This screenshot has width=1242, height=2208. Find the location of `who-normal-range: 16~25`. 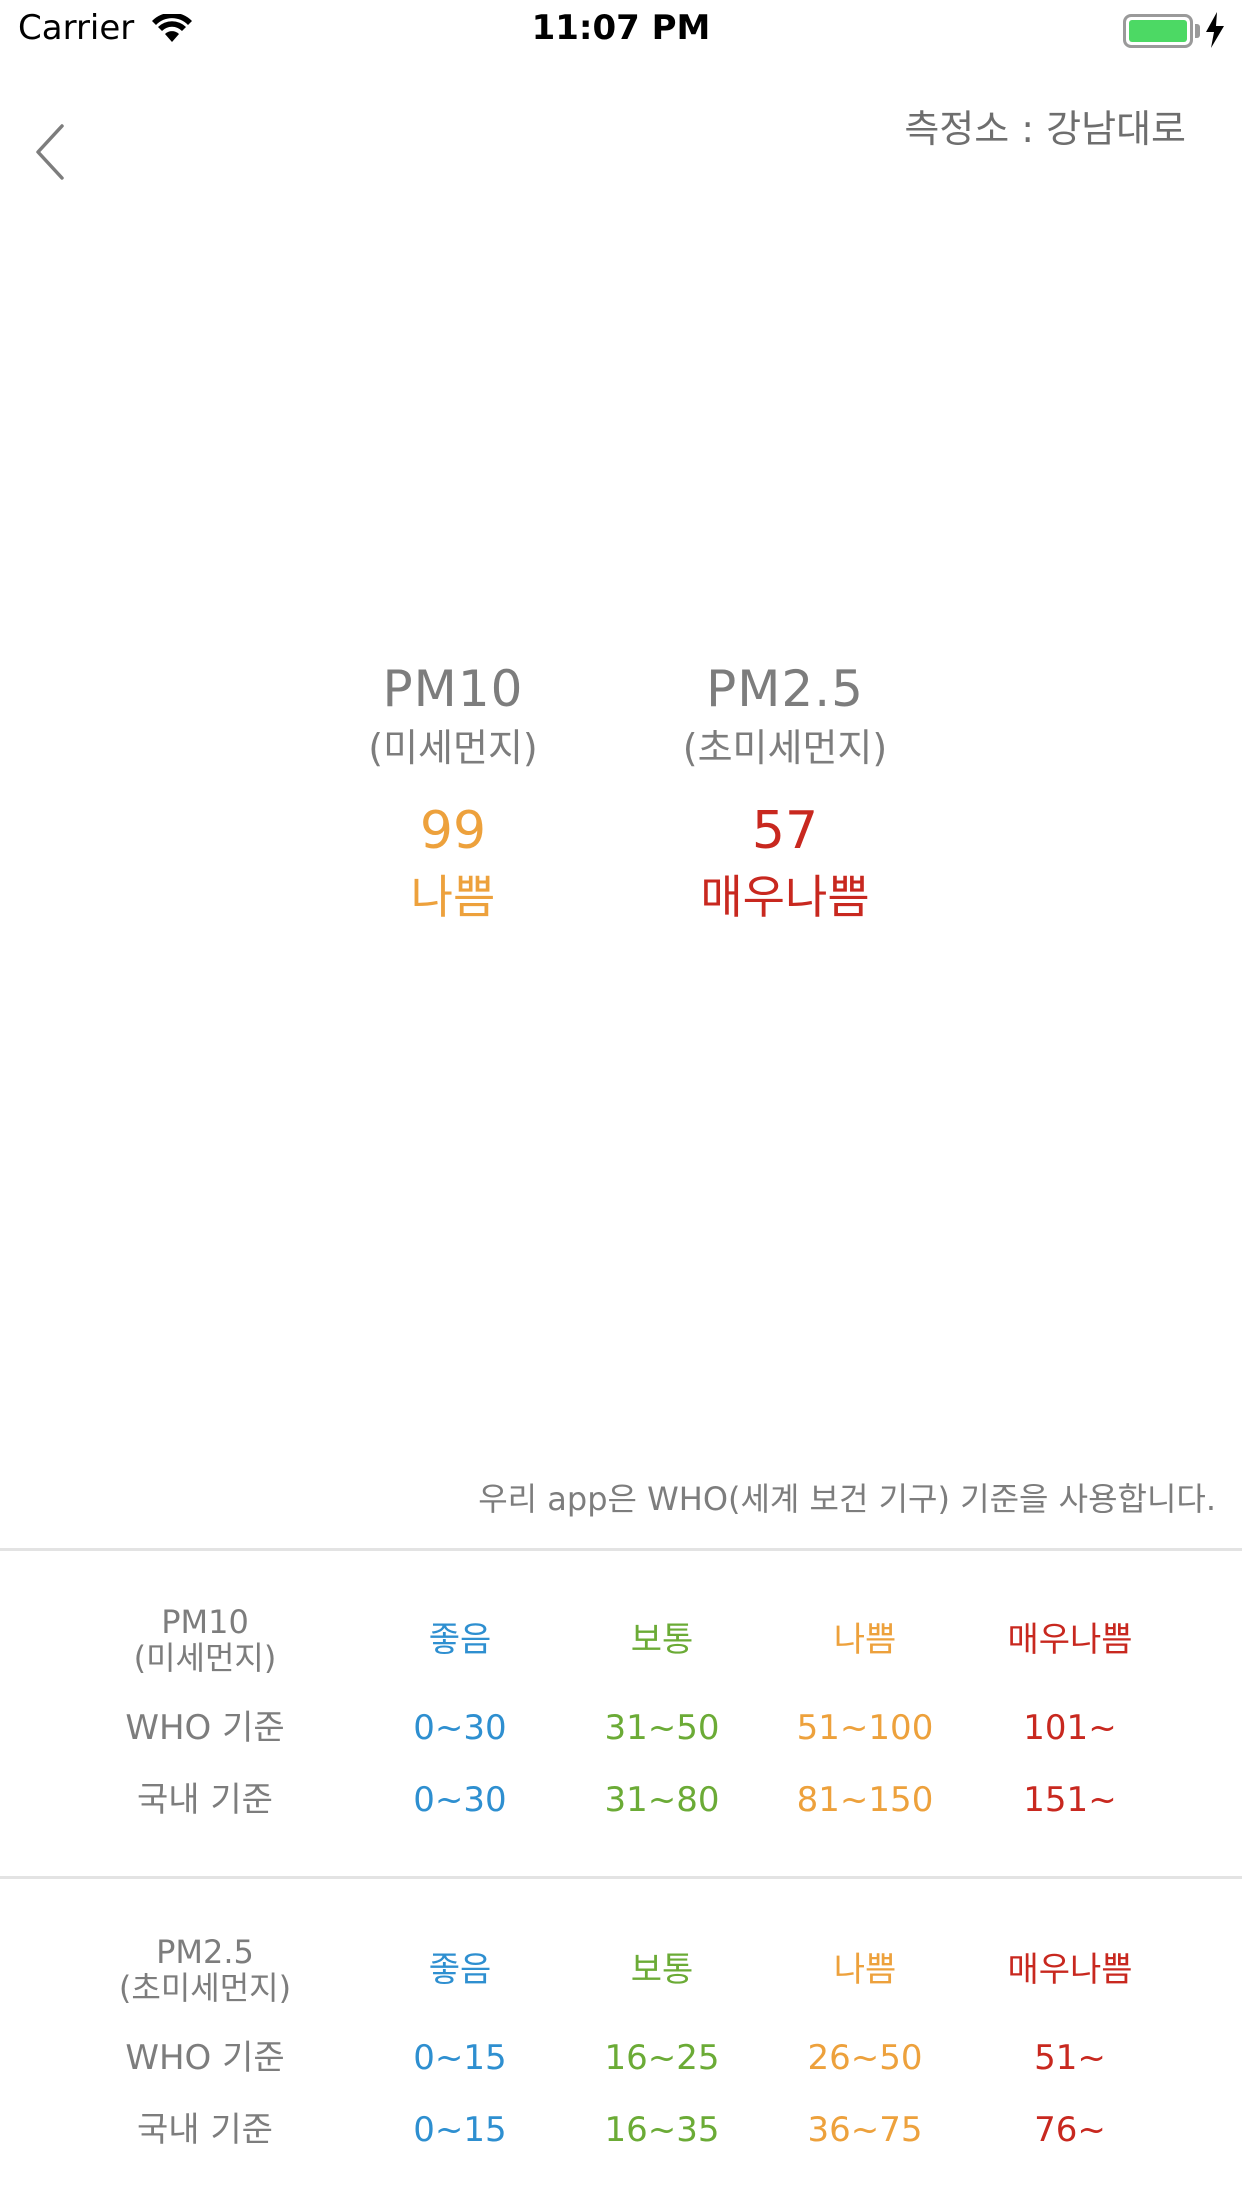

who-normal-range: 16~25 is located at coordinates (662, 2058).